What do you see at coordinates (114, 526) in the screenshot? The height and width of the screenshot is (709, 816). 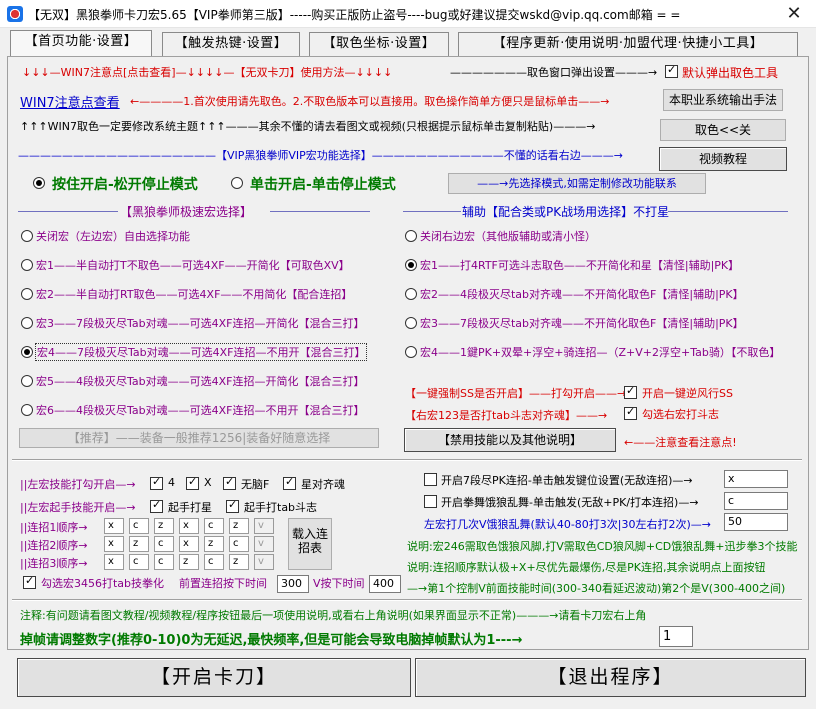 I see `combo-key-0-0: x` at bounding box center [114, 526].